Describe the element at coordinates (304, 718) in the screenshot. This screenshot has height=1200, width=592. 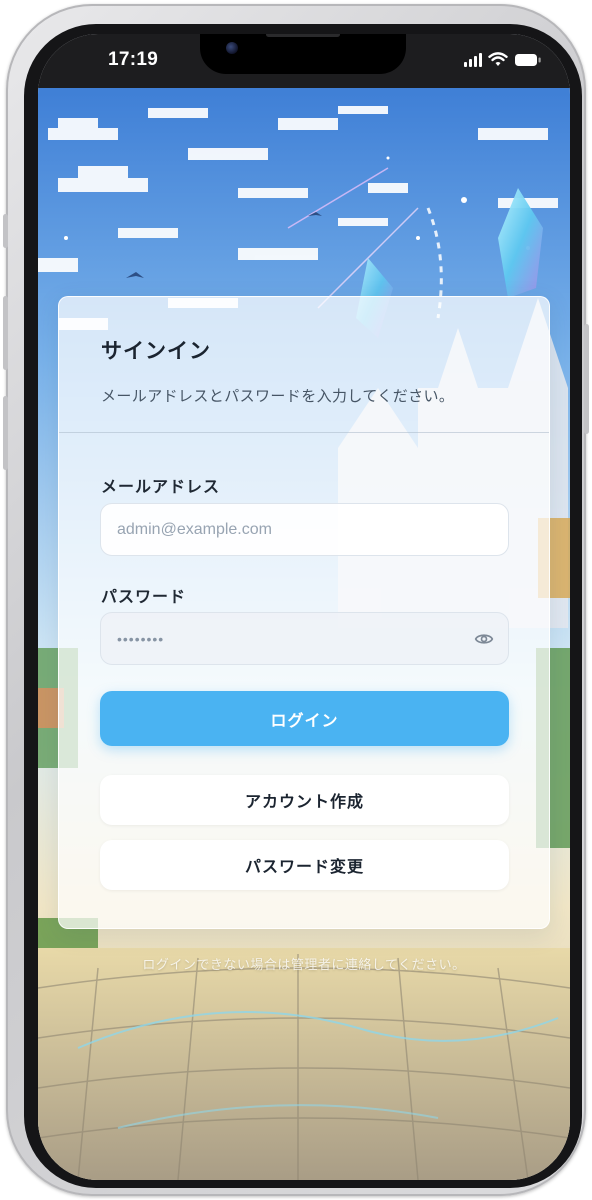
I see `login-button: ログイン` at that location.